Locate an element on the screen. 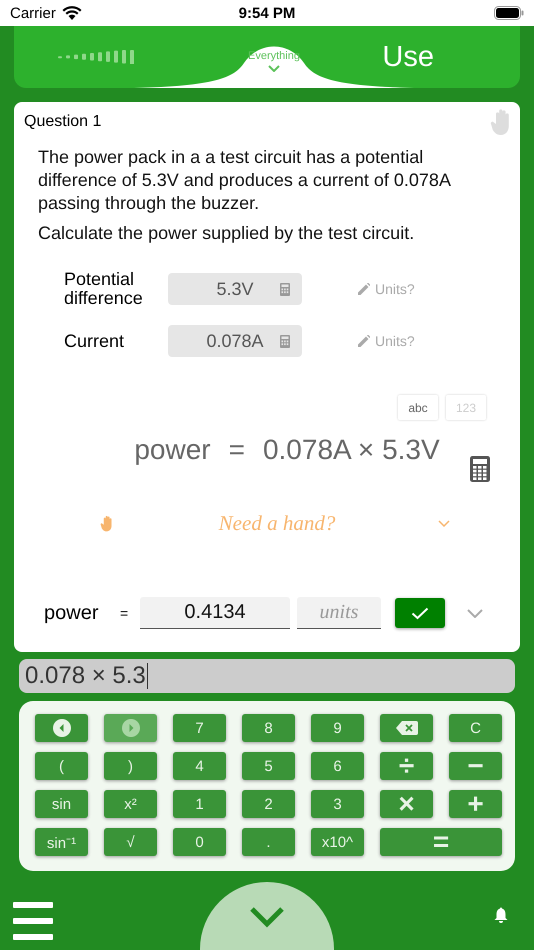  checkmark-icon is located at coordinates (420, 613).